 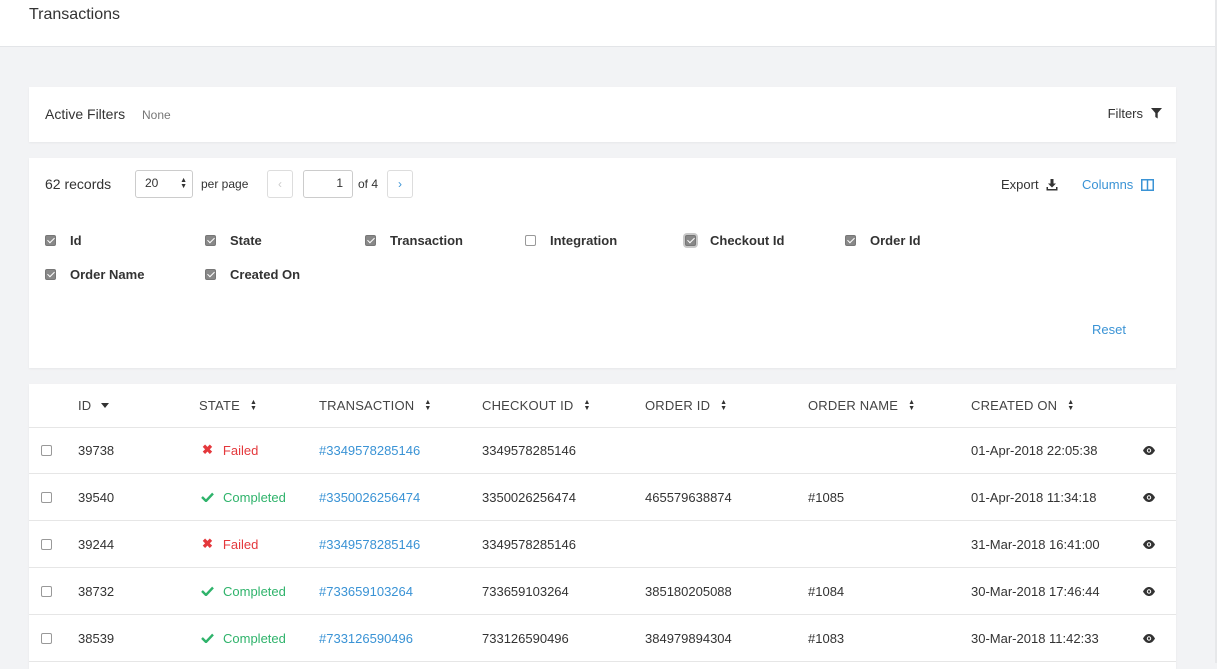 I want to click on per-page-label: per page, so click(x=225, y=184).